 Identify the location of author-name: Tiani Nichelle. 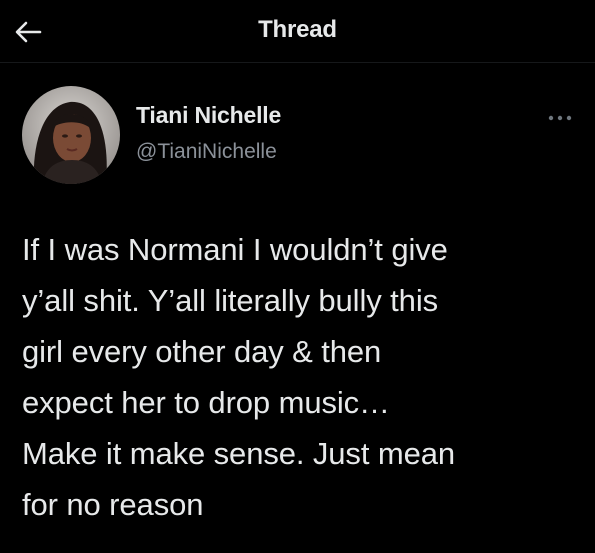
(208, 115).